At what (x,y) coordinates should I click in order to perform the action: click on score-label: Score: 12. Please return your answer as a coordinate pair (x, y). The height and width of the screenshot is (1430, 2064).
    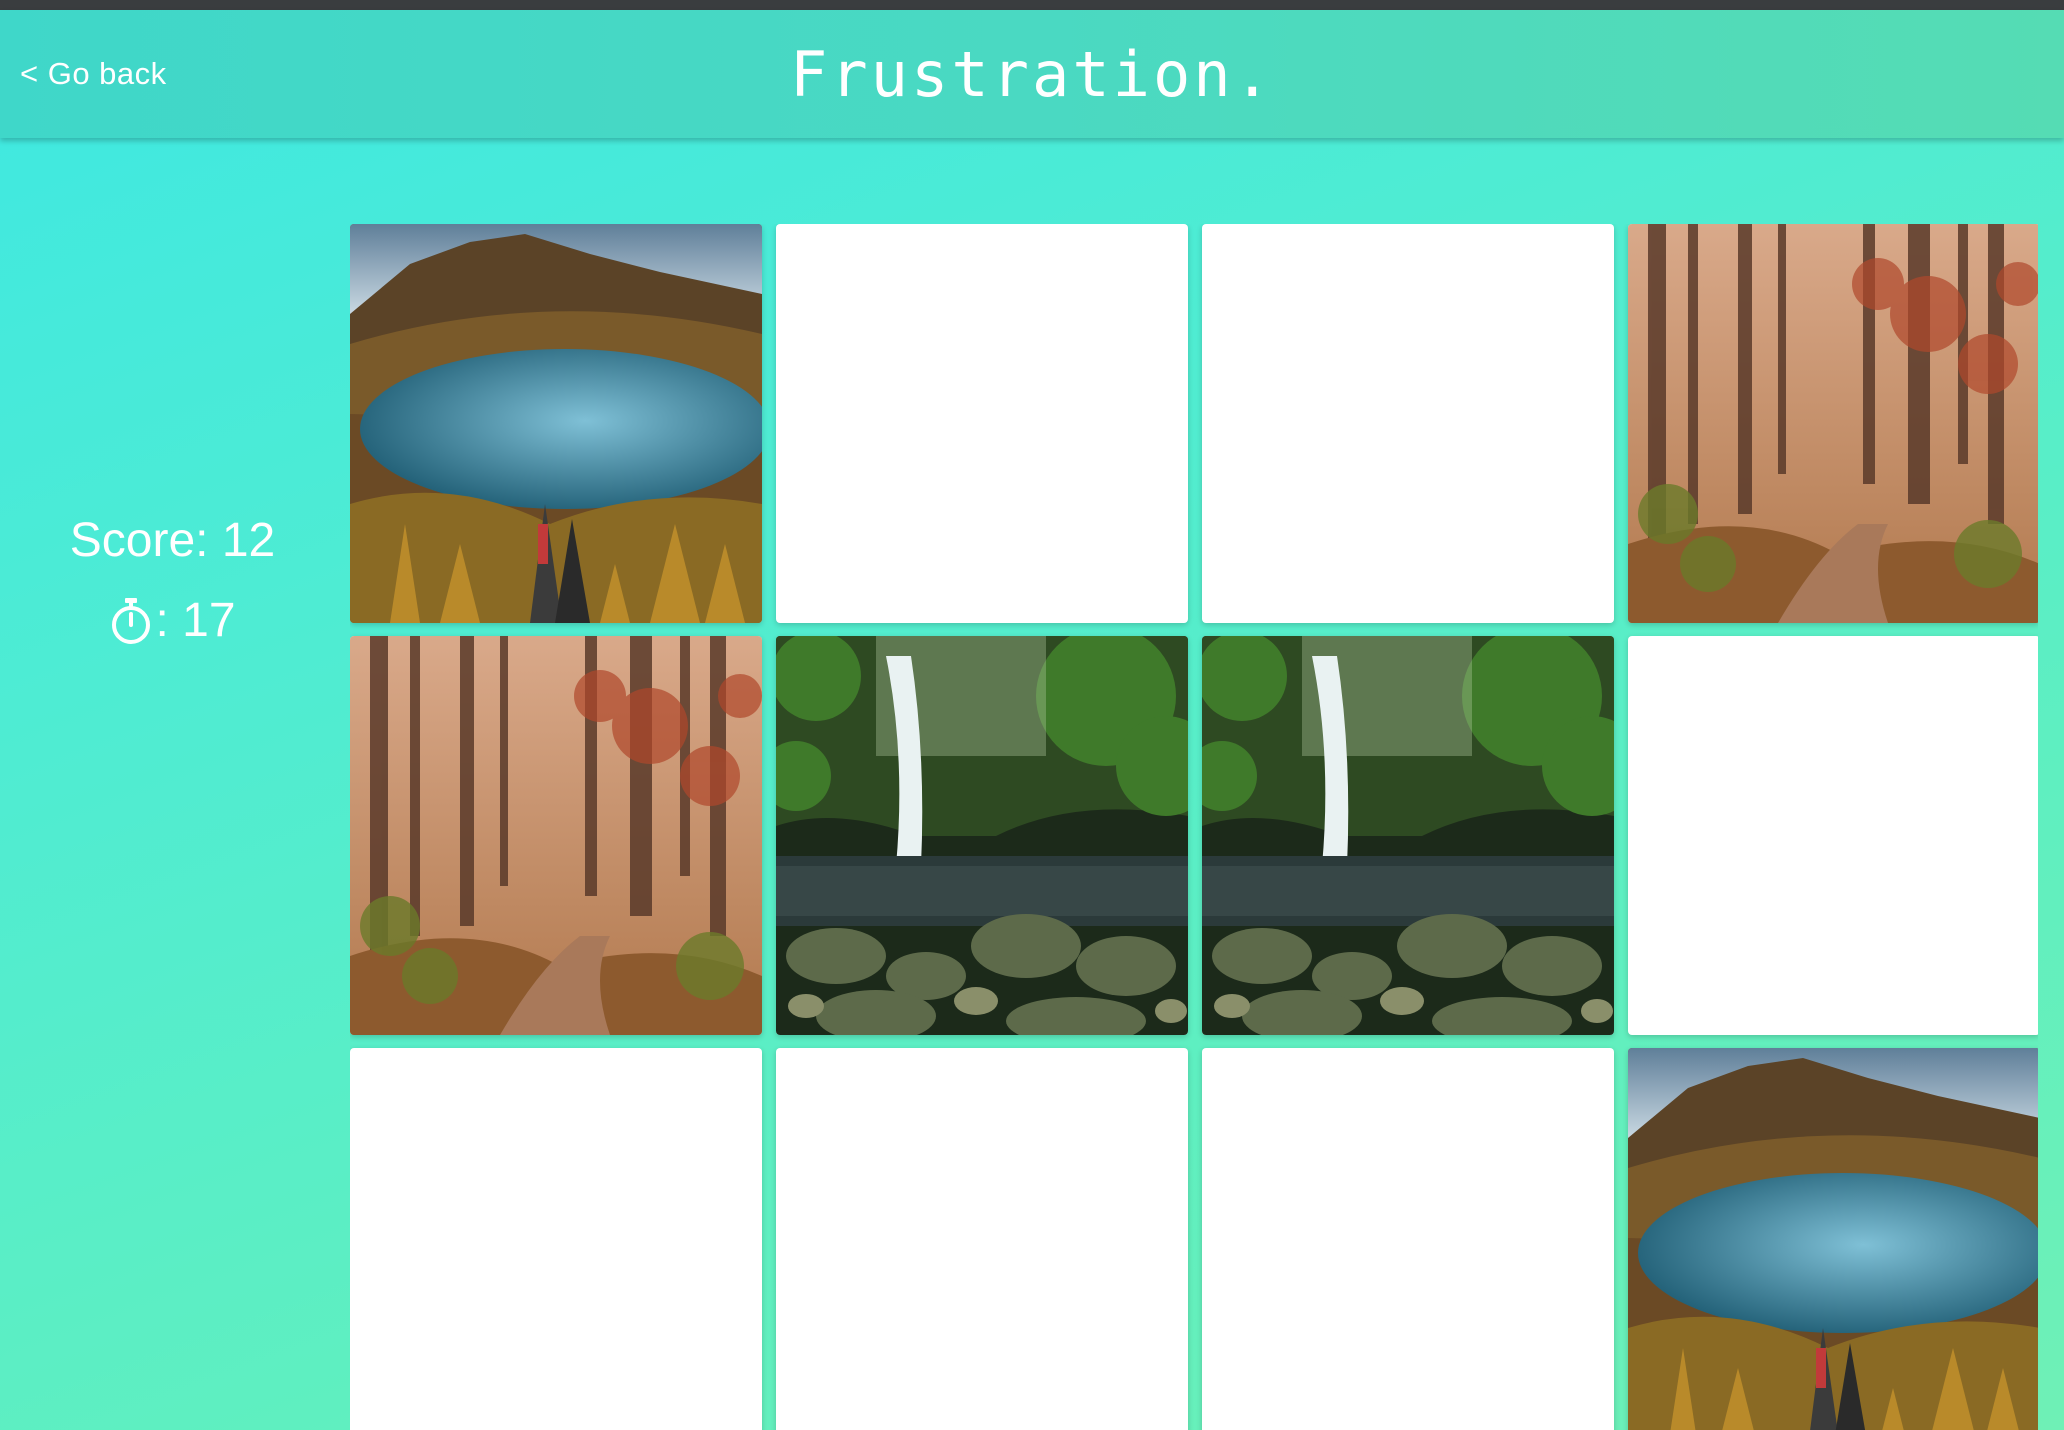
    Looking at the image, I should click on (172, 540).